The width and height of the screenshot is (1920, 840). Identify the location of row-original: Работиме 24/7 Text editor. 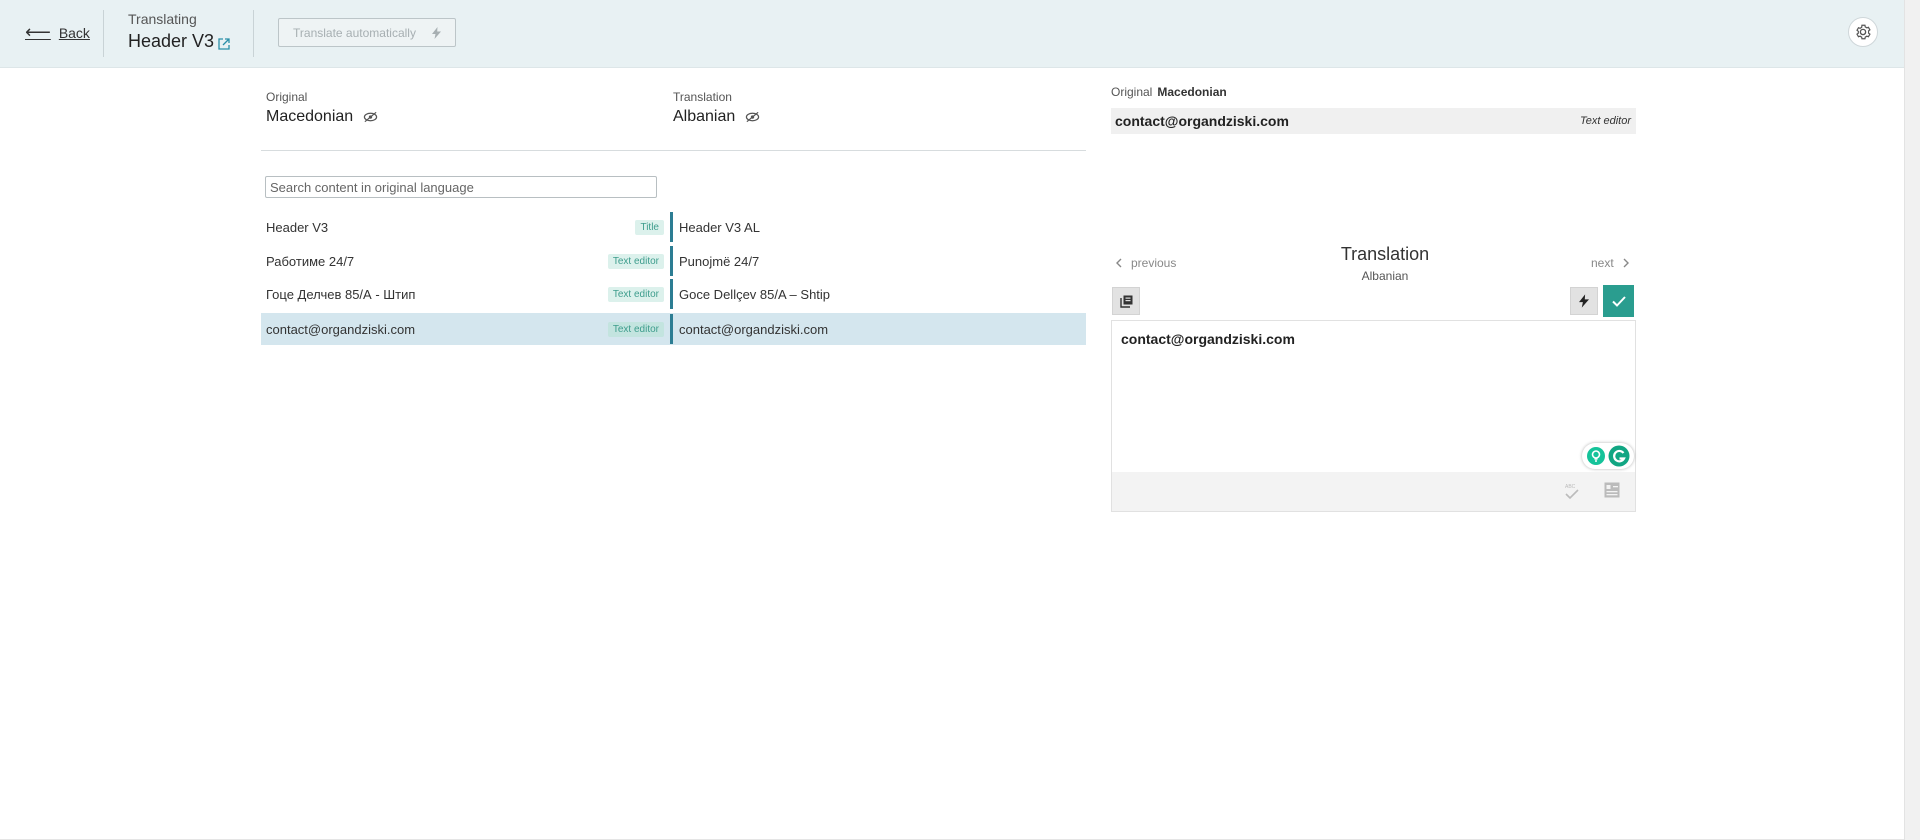
(465, 261).